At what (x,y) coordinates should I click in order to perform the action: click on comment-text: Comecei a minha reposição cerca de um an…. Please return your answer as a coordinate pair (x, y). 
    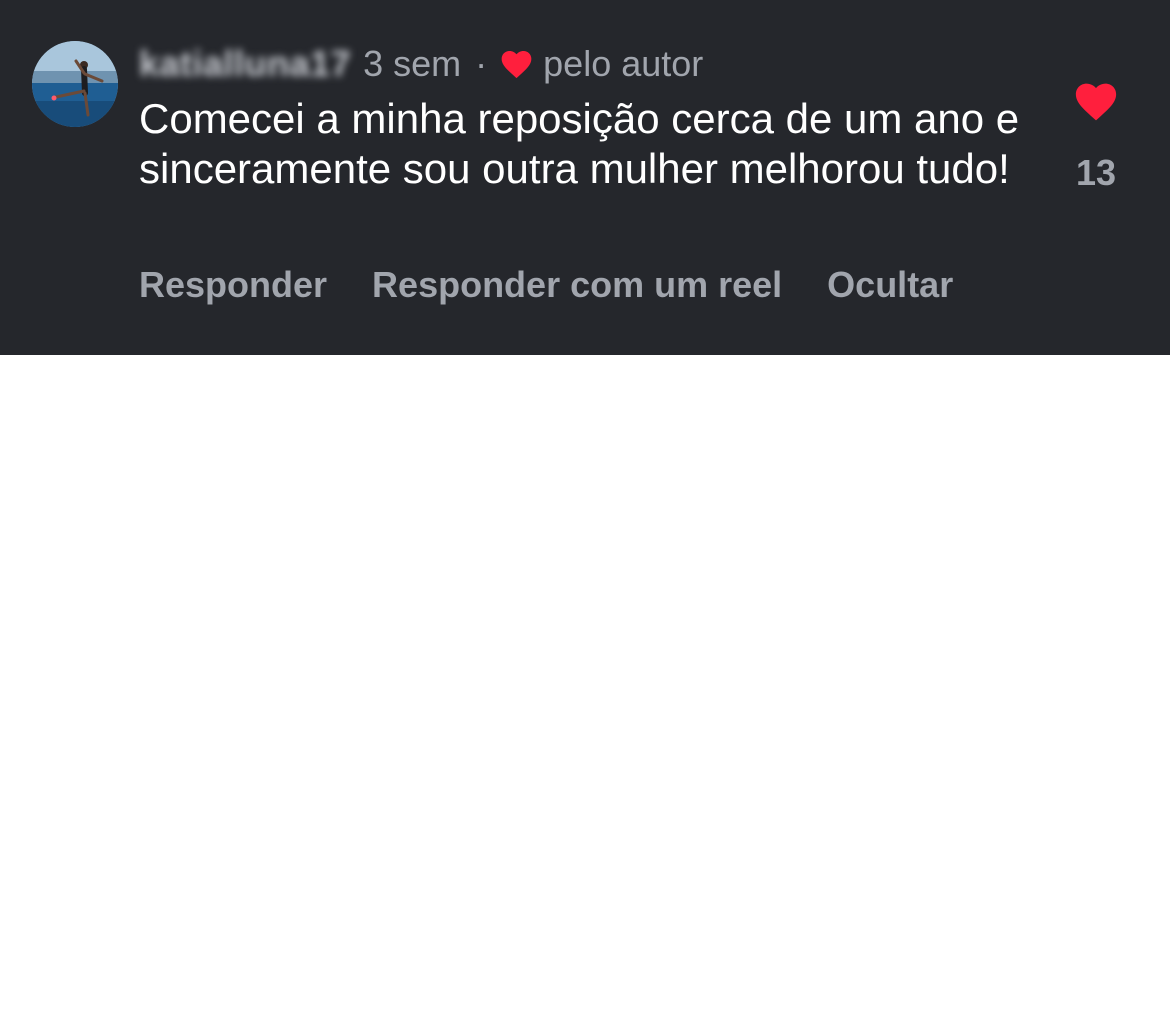
    Looking at the image, I should click on (579, 143).